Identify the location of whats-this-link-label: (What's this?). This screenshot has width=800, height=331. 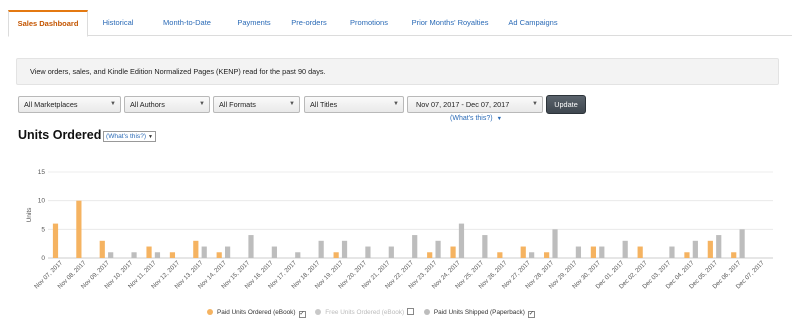
(471, 118).